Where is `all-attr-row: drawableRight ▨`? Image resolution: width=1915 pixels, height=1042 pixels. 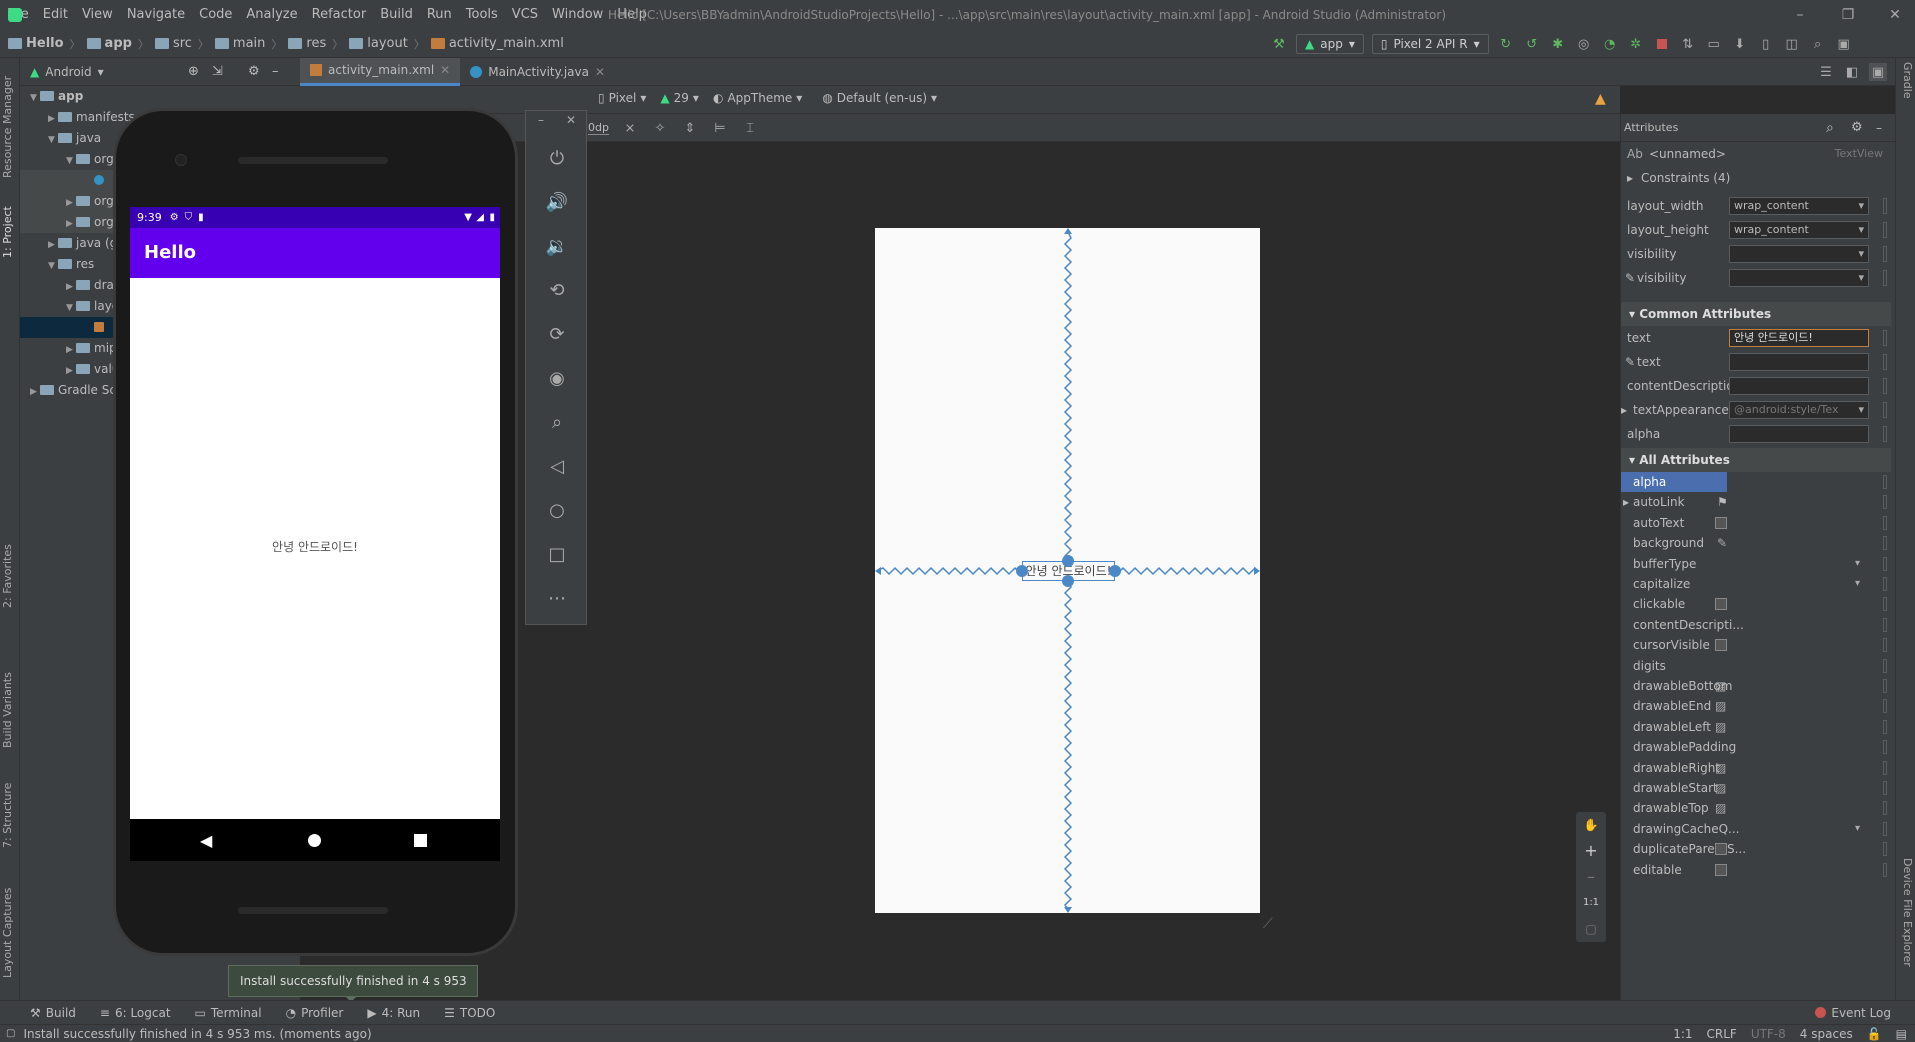
all-attr-row: drawableRight ▨ is located at coordinates (1756, 768).